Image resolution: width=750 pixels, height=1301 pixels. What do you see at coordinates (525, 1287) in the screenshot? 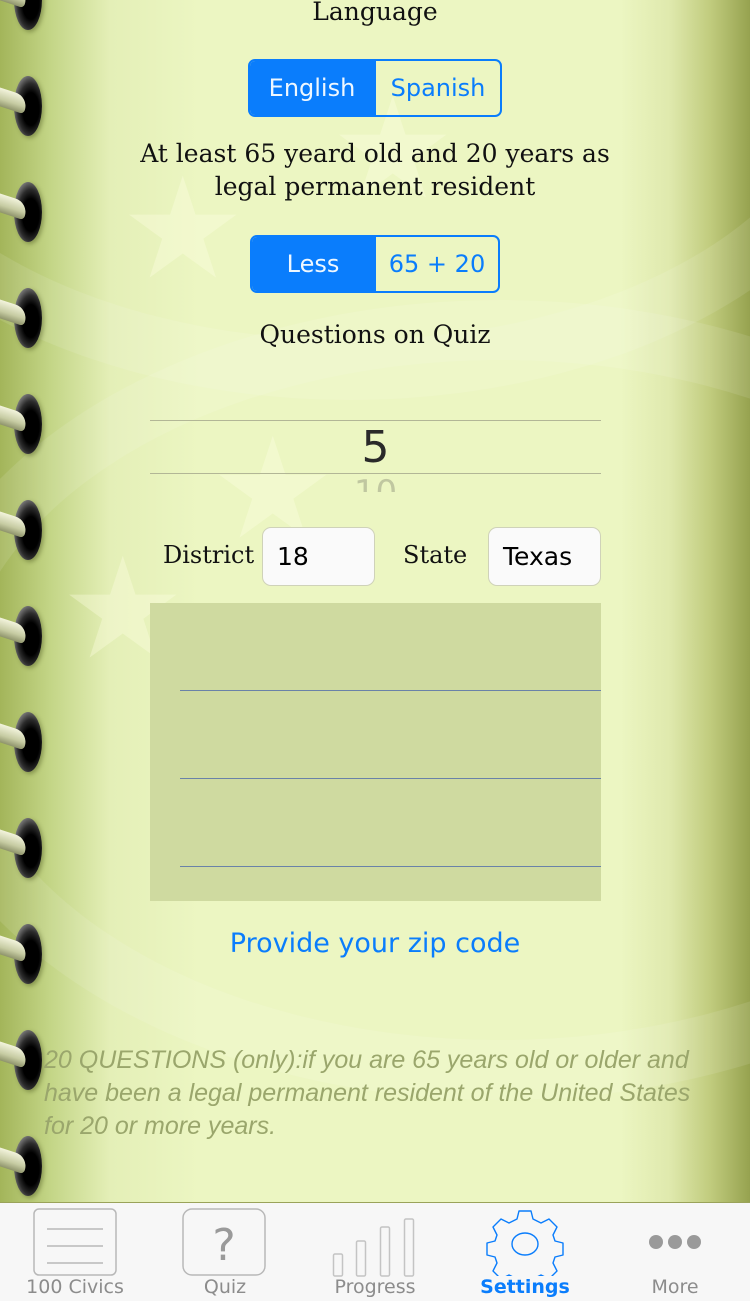
I see `tab-label: Settings` at bounding box center [525, 1287].